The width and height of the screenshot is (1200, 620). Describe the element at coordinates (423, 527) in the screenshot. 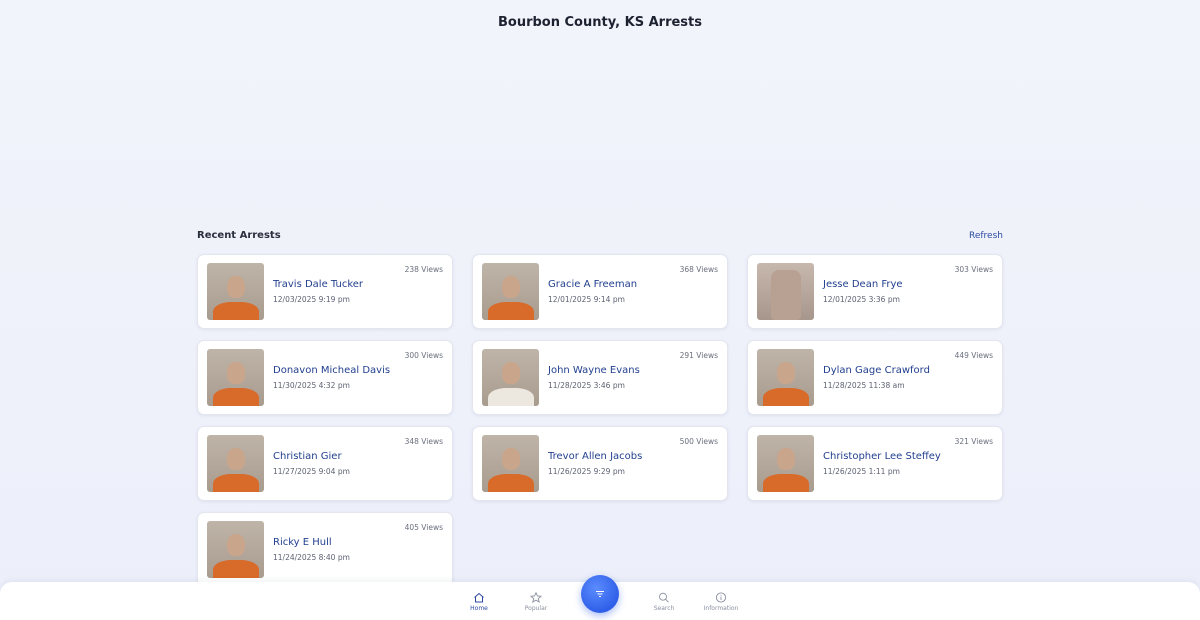

I see `view-count: 405 Views` at that location.